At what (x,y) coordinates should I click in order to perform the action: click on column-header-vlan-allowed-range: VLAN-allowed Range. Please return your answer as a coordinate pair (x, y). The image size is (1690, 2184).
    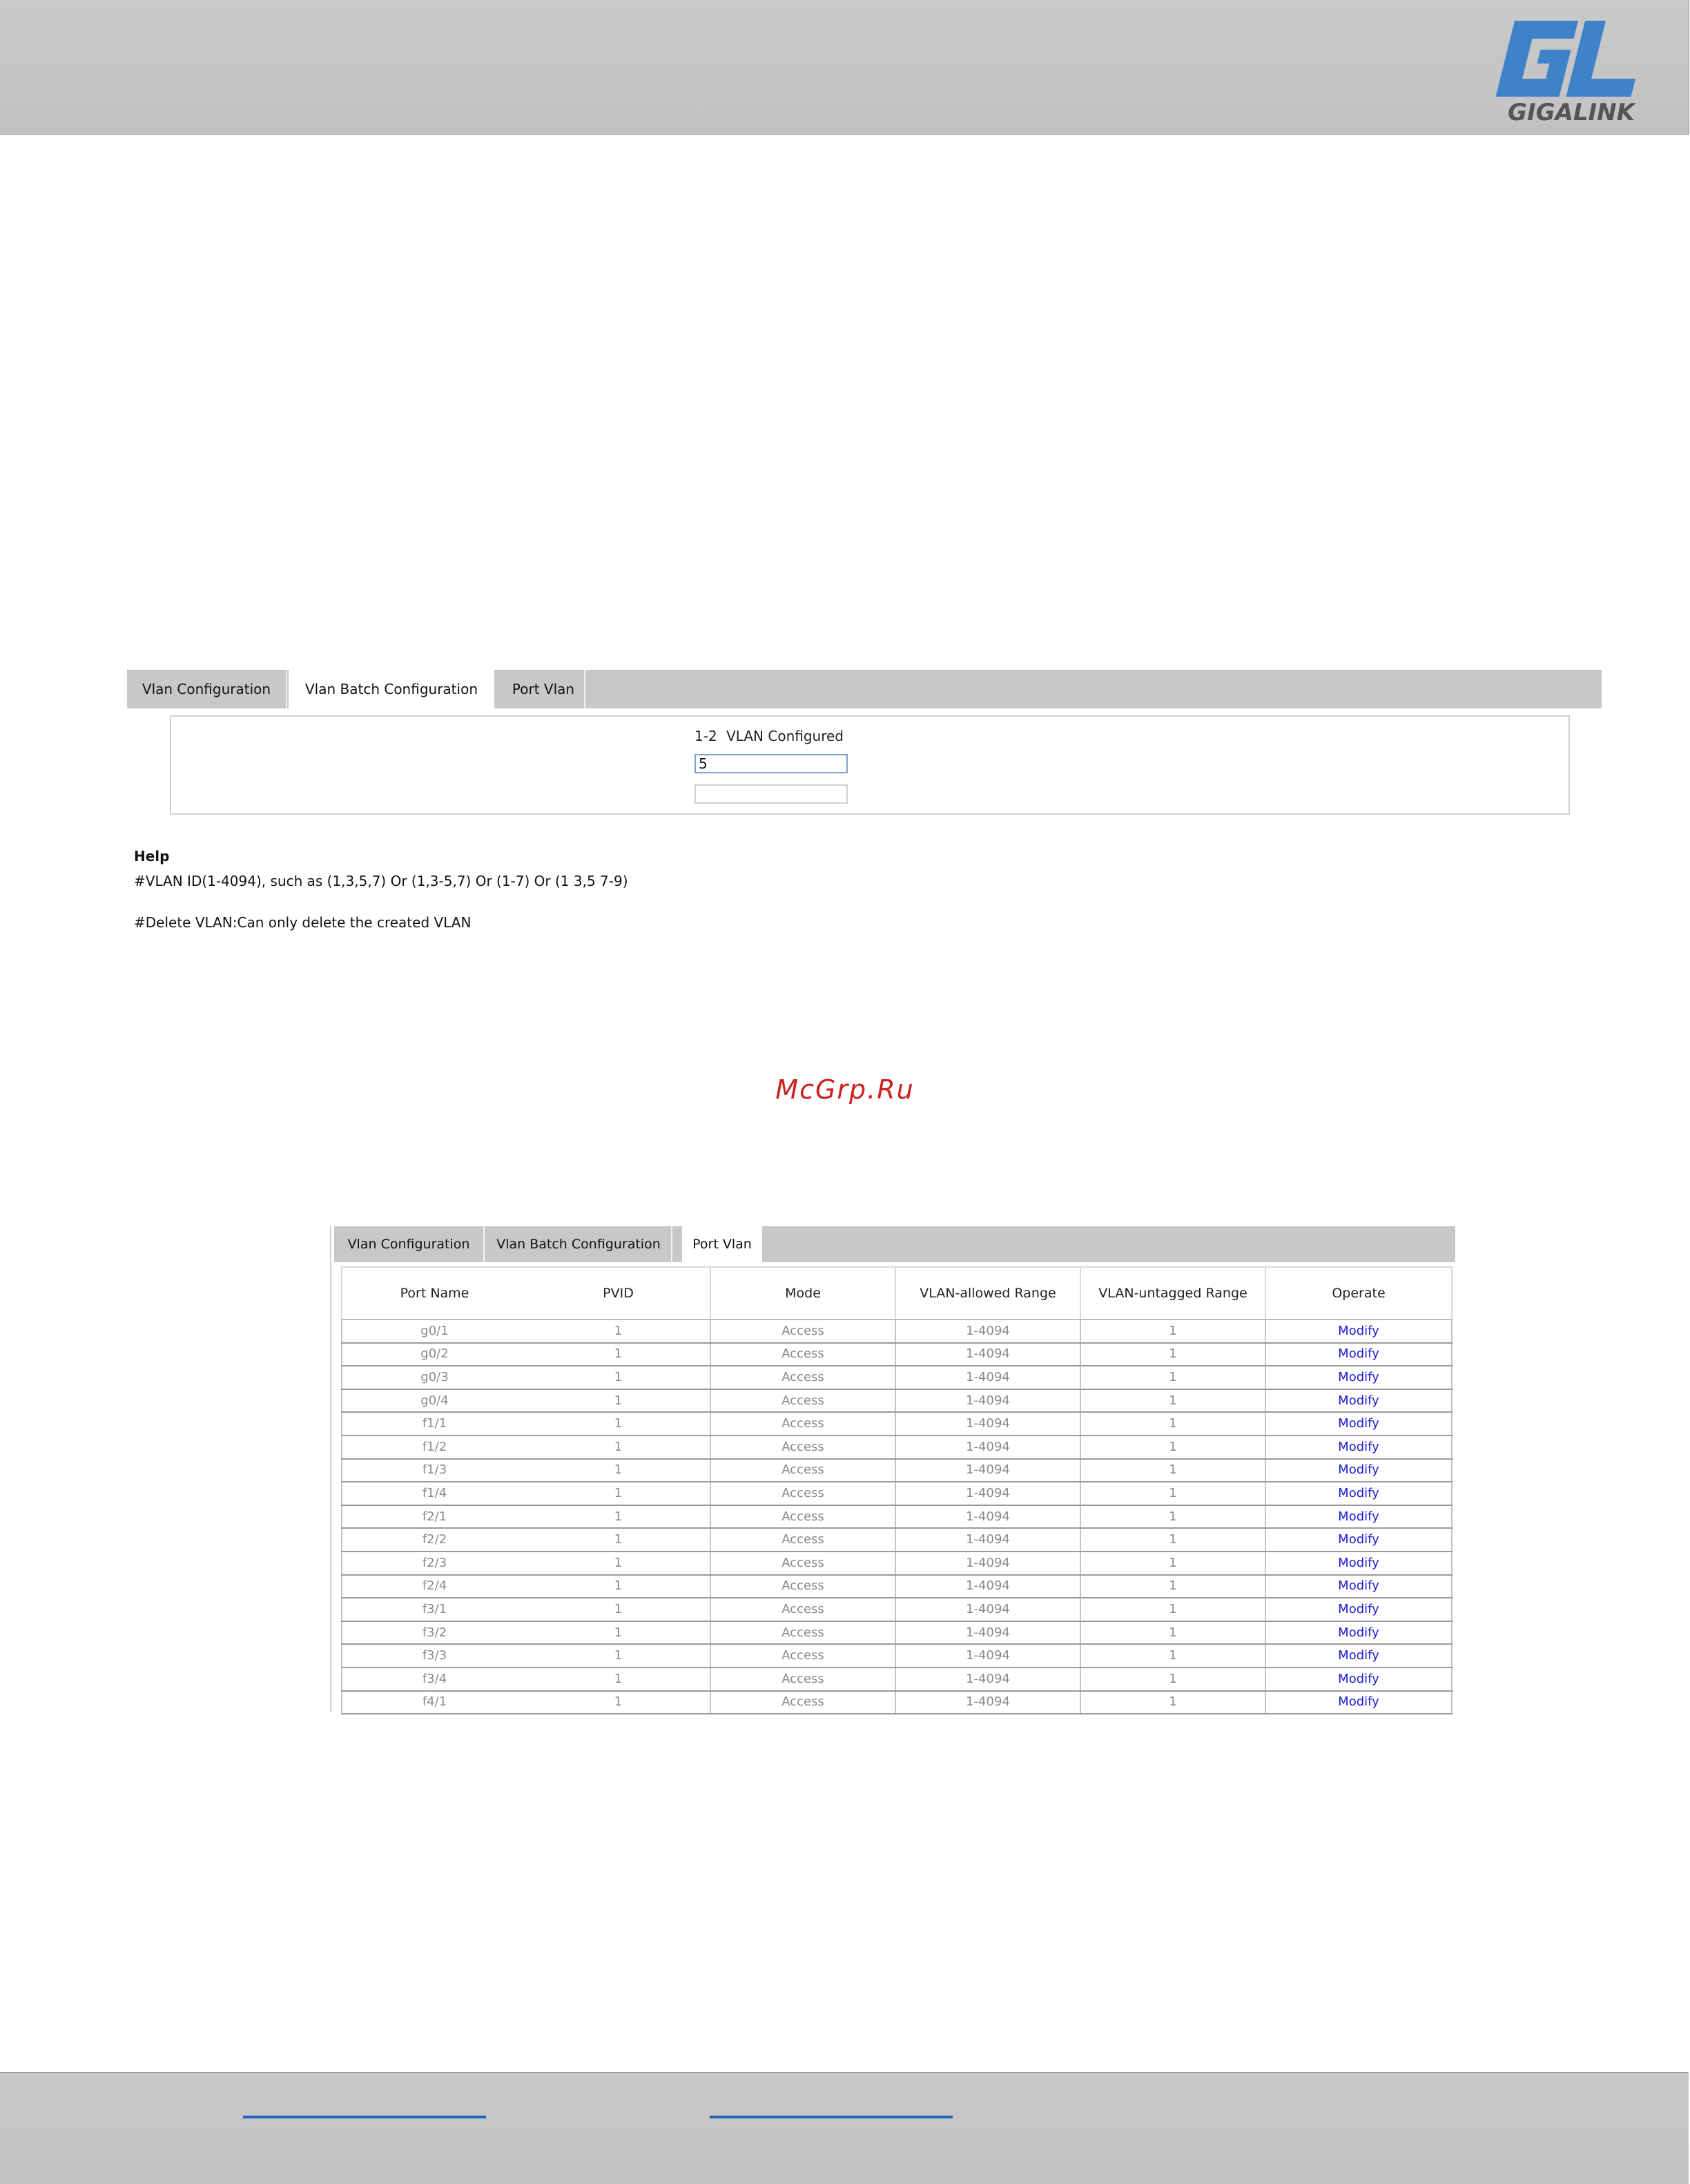
    Looking at the image, I should click on (988, 1293).